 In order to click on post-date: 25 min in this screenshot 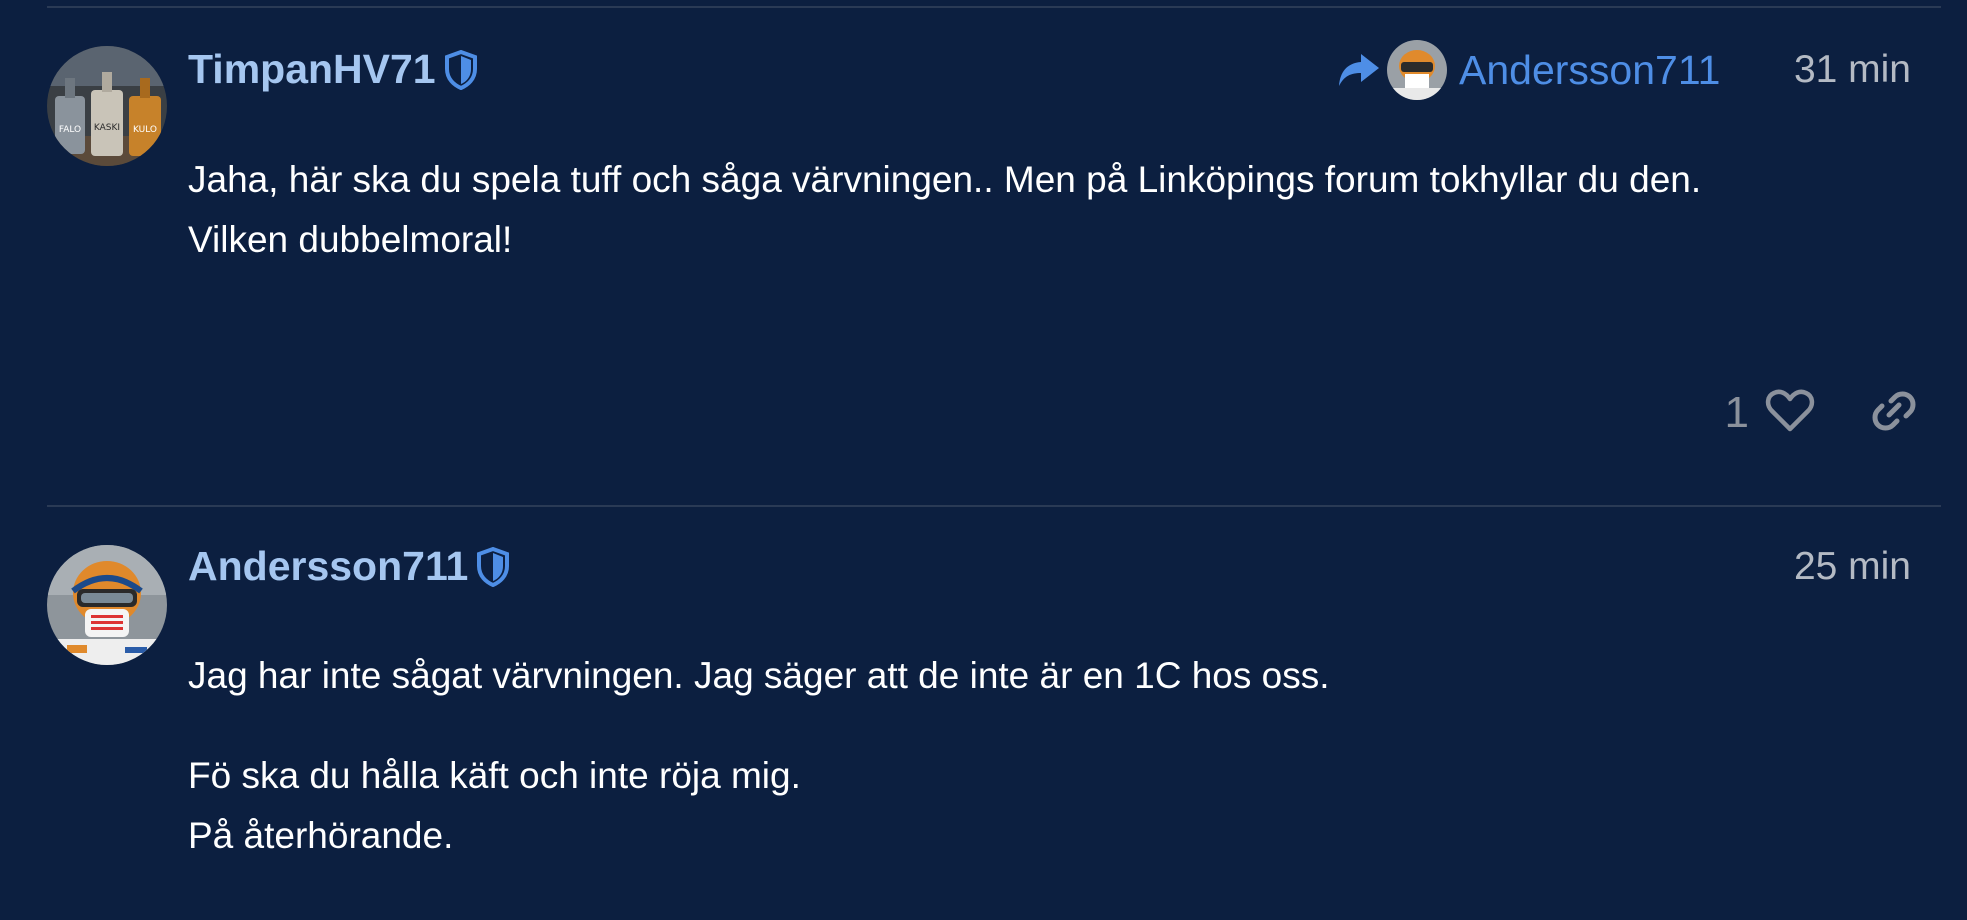, I will do `click(1852, 567)`.